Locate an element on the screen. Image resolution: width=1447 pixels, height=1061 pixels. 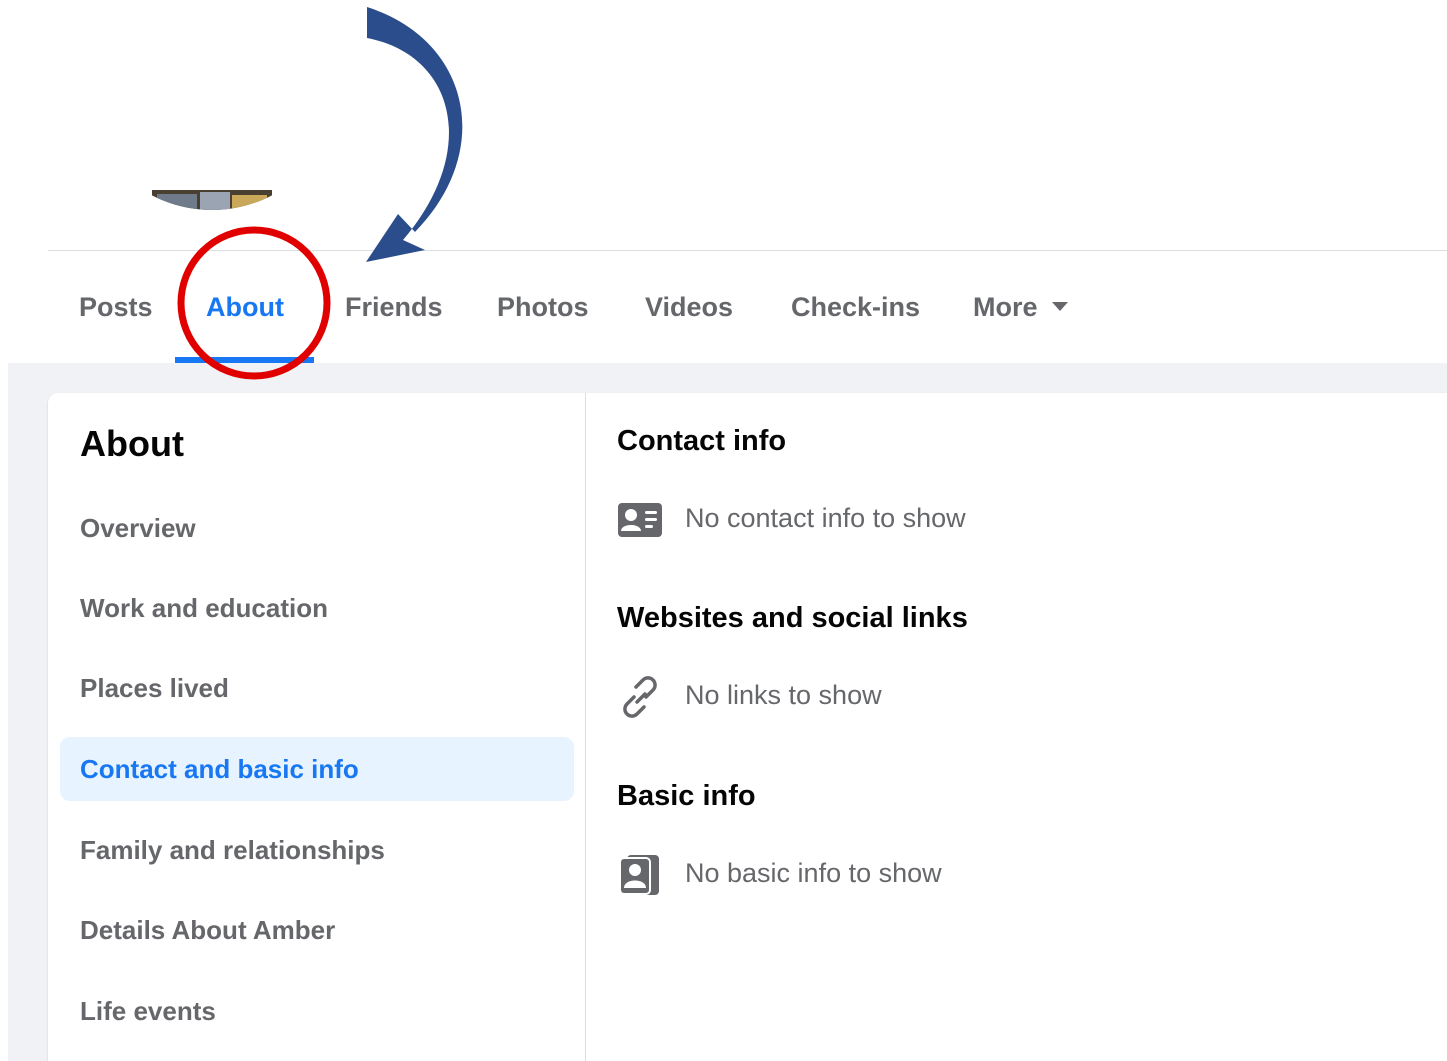
sidebar-item-family-and-relationships: Family and relationships is located at coordinates (317, 850).